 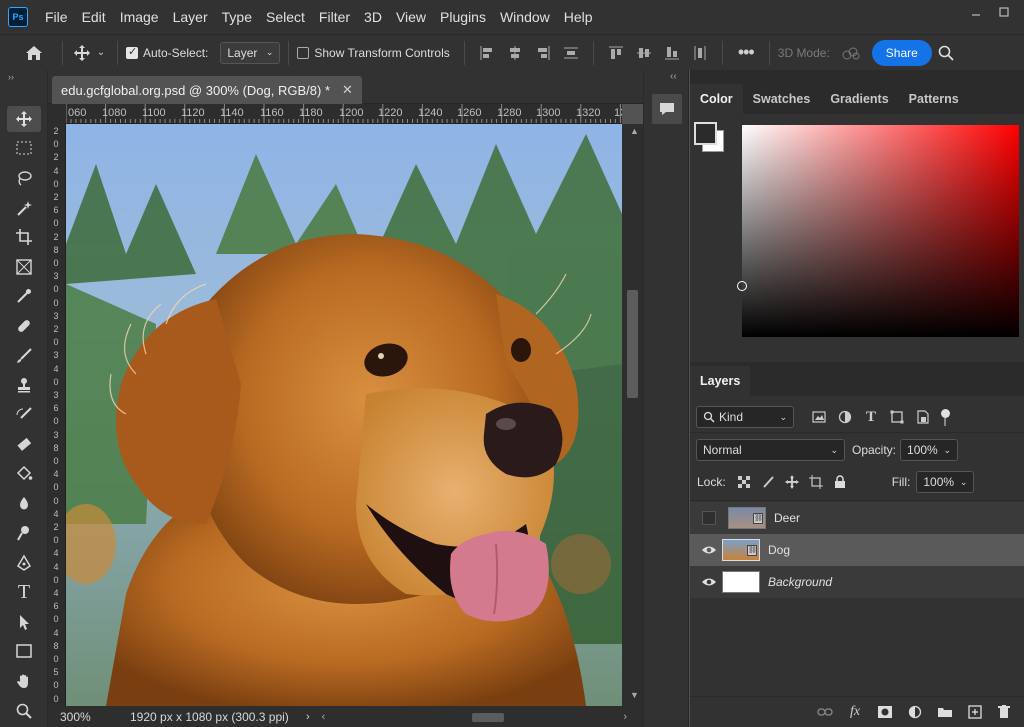 I want to click on add-mask-icon, so click(x=885, y=712).